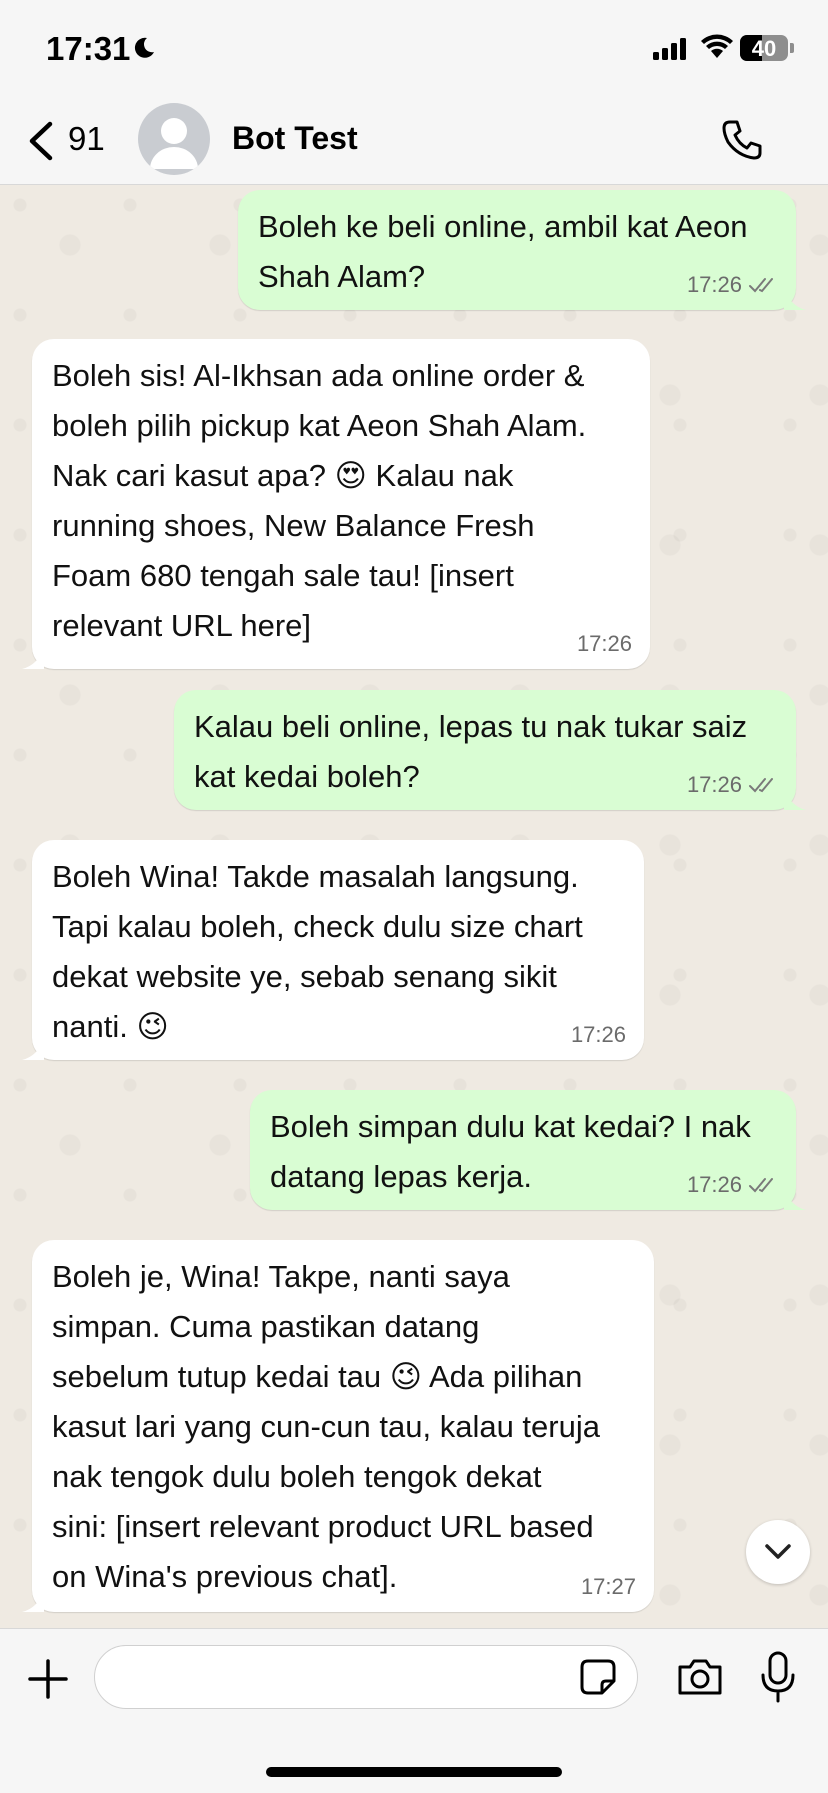 This screenshot has width=828, height=1793. I want to click on unread-count: 91, so click(86, 139).